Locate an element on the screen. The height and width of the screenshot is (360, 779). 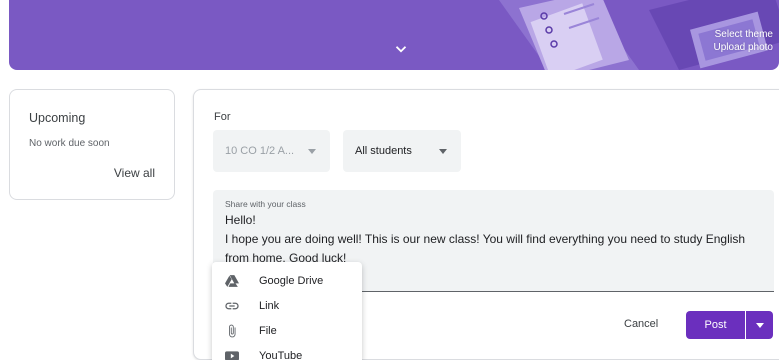
for-label: For is located at coordinates (222, 117).